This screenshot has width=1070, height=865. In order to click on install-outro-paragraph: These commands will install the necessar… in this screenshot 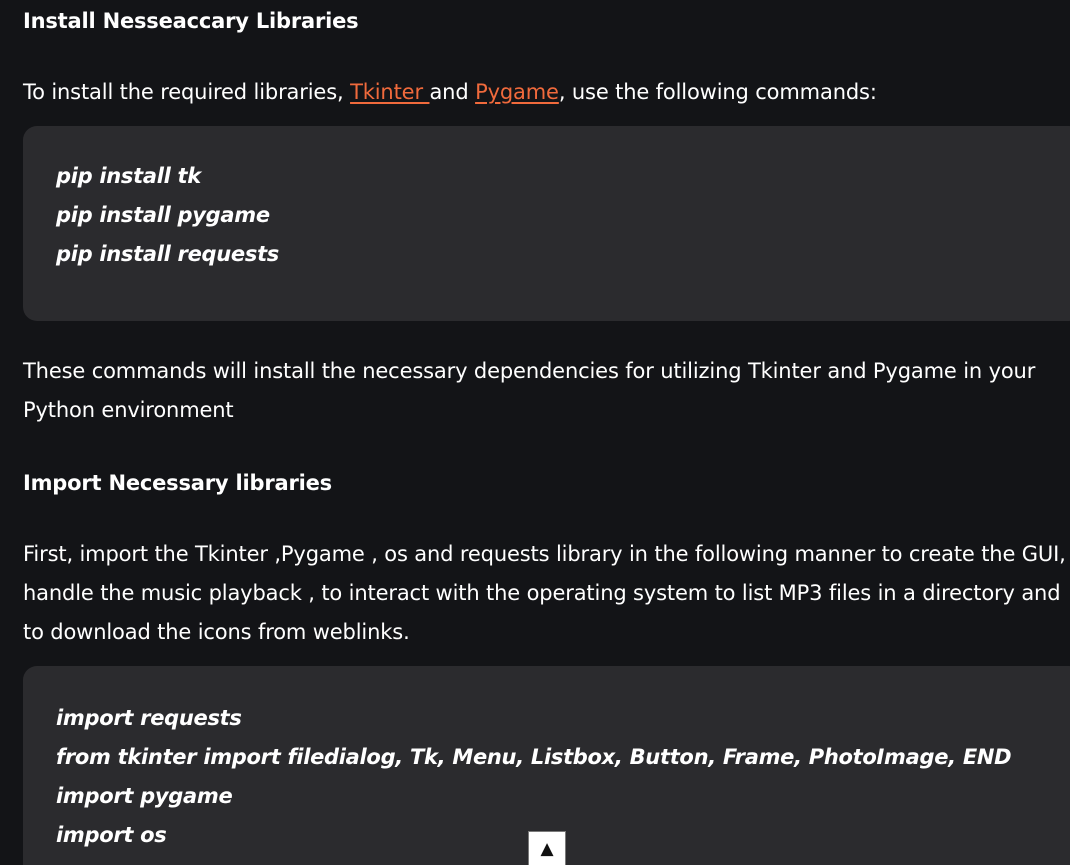, I will do `click(529, 390)`.